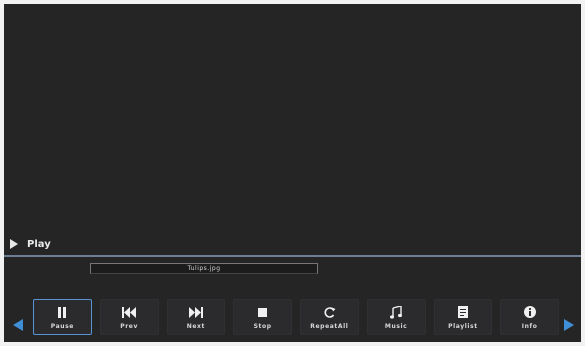 The width and height of the screenshot is (585, 346). I want to click on pause-label: Pause, so click(62, 326).